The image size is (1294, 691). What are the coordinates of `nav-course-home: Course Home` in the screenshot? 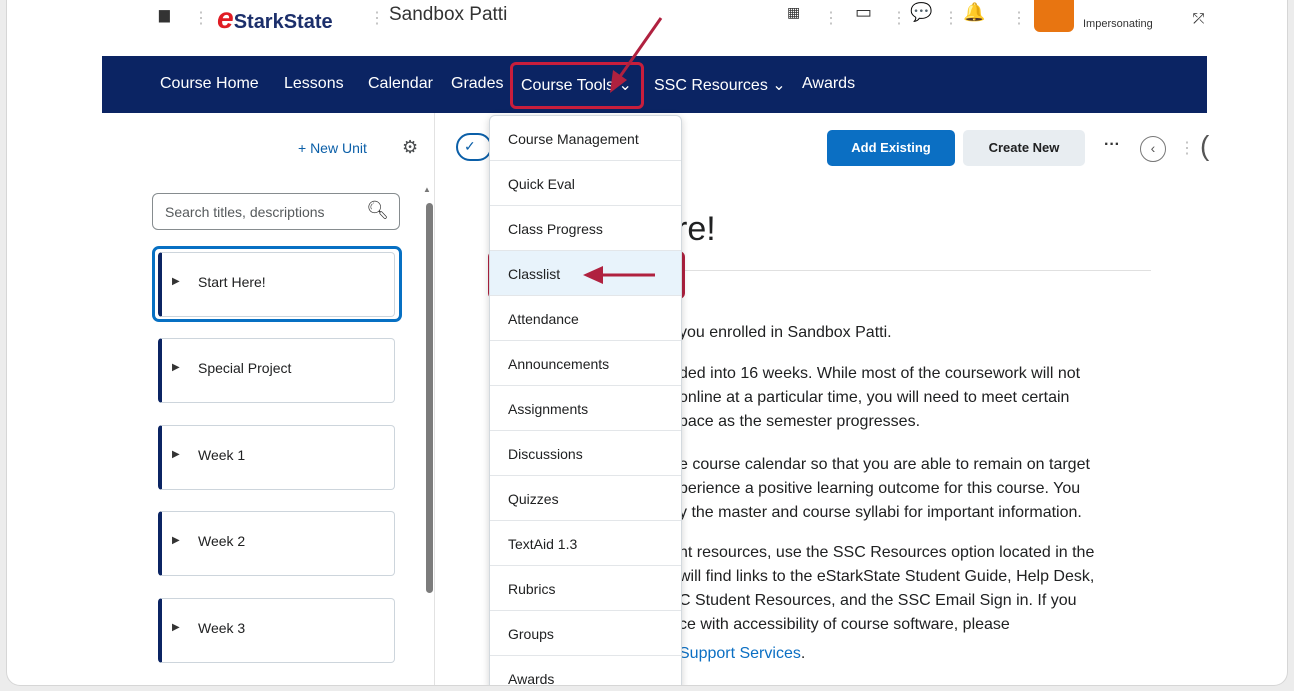 It's located at (209, 84).